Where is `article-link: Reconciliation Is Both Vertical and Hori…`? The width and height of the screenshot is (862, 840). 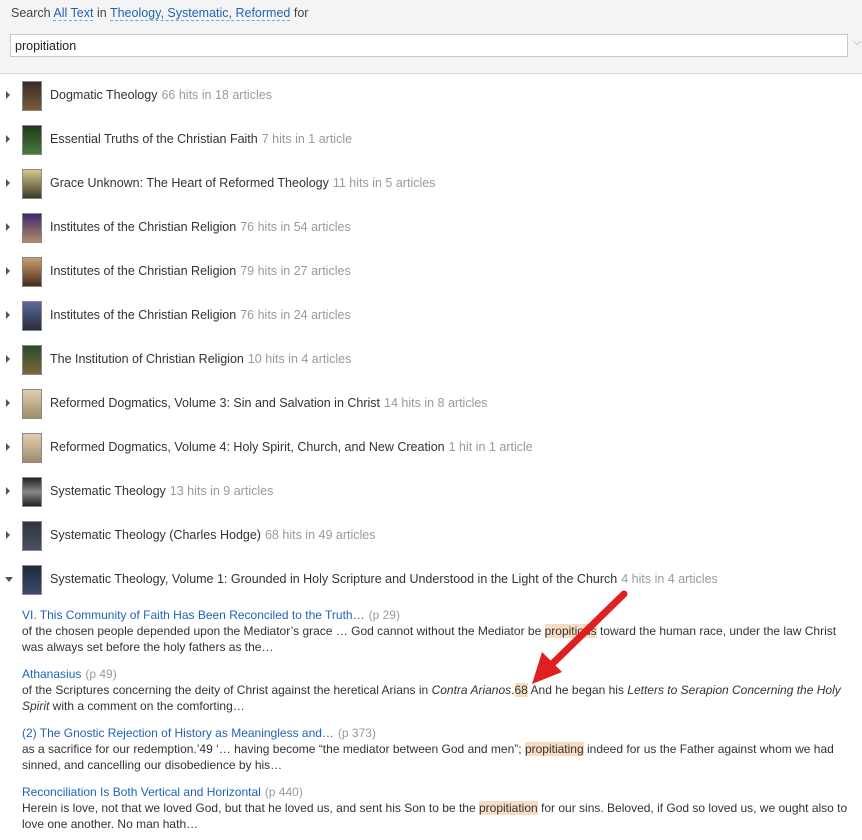 article-link: Reconciliation Is Both Vertical and Hori… is located at coordinates (141, 792).